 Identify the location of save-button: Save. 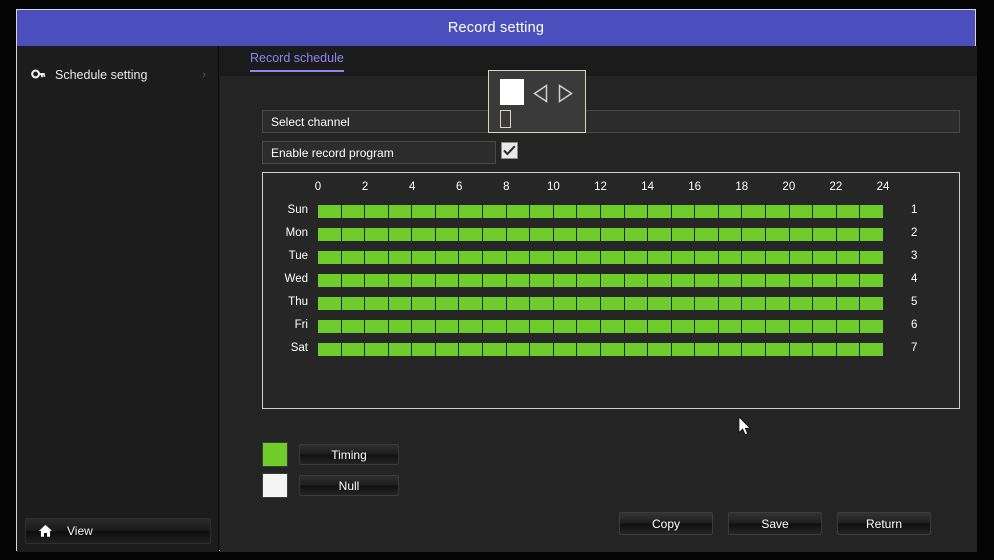
(775, 523).